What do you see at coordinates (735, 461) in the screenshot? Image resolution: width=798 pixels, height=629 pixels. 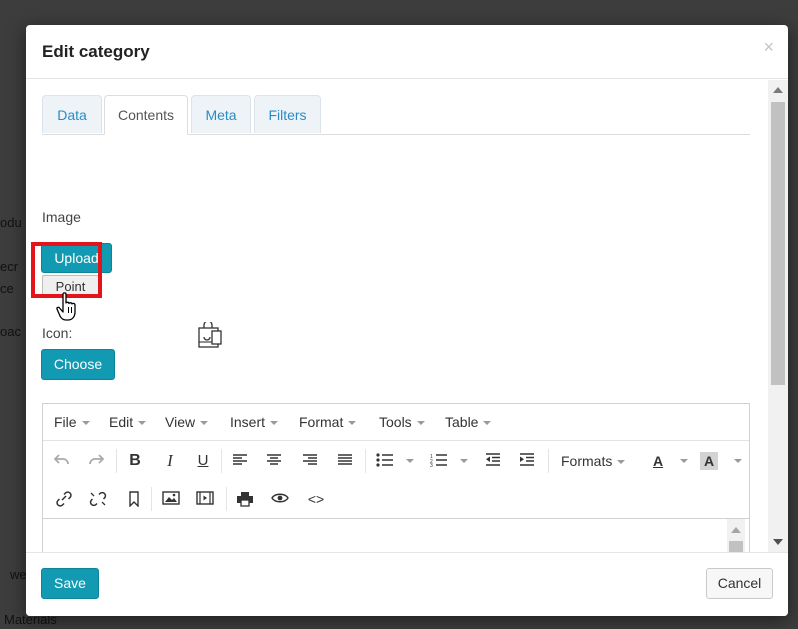 I see `background-color-caret-icon` at bounding box center [735, 461].